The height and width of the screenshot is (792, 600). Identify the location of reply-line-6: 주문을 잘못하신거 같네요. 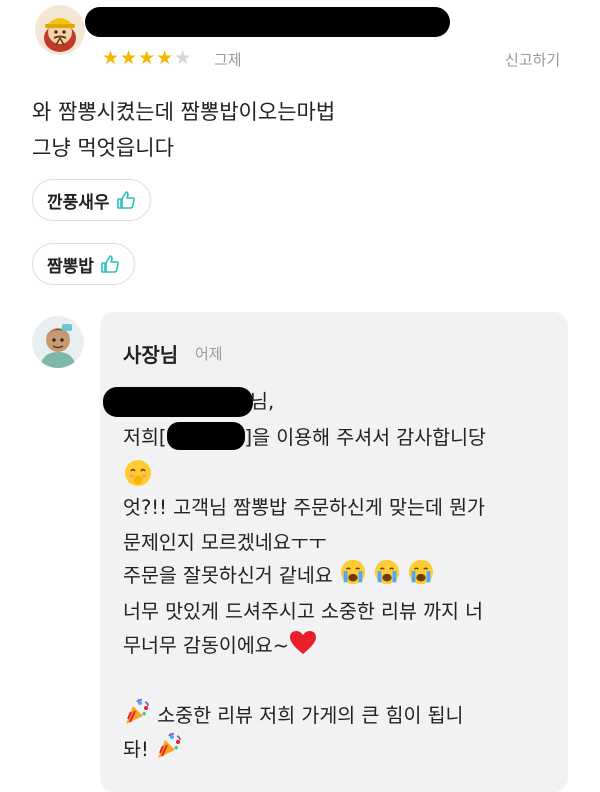
(279, 578).